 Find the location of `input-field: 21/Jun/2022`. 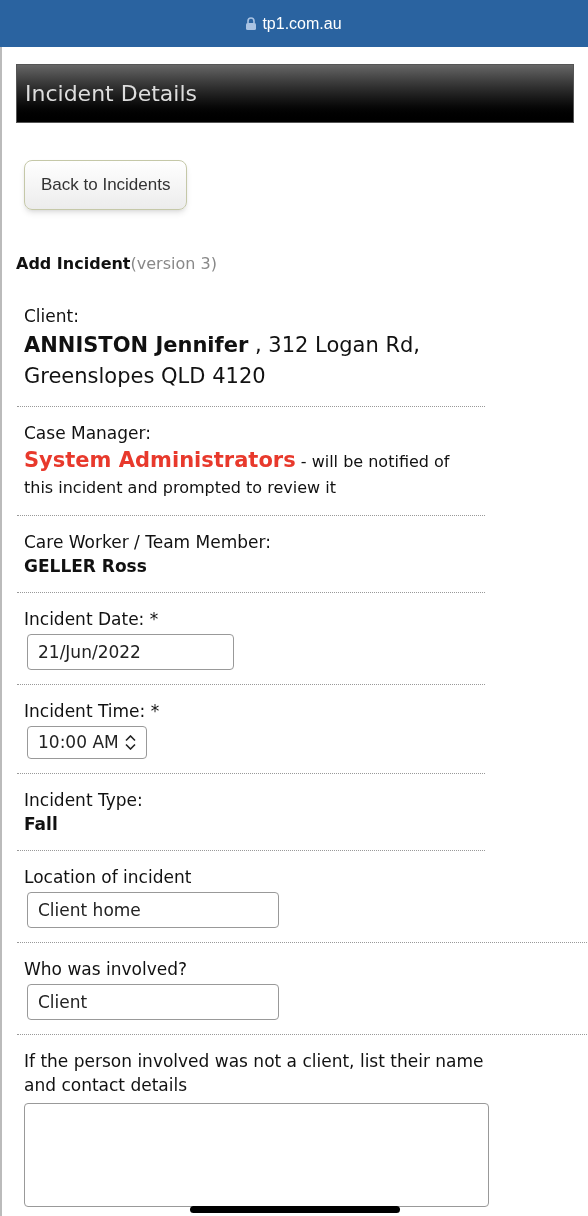

input-field: 21/Jun/2022 is located at coordinates (130, 652).